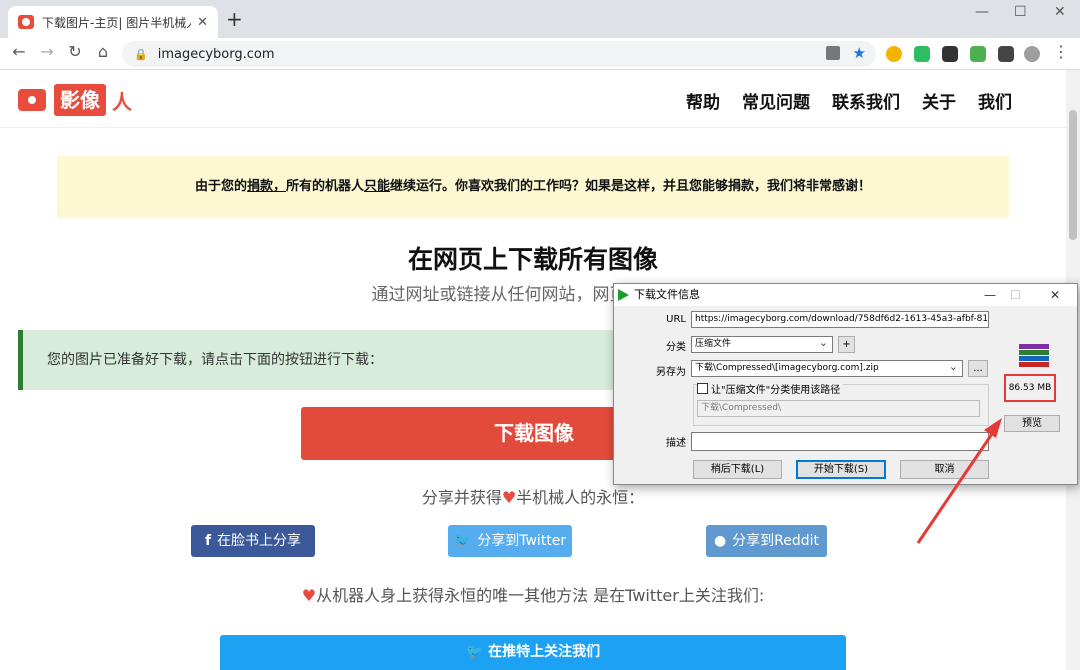 This screenshot has width=1080, height=670. Describe the element at coordinates (117, 22) in the screenshot. I see `tab-title: 下载图片-主页| 图片半机械人` at that location.